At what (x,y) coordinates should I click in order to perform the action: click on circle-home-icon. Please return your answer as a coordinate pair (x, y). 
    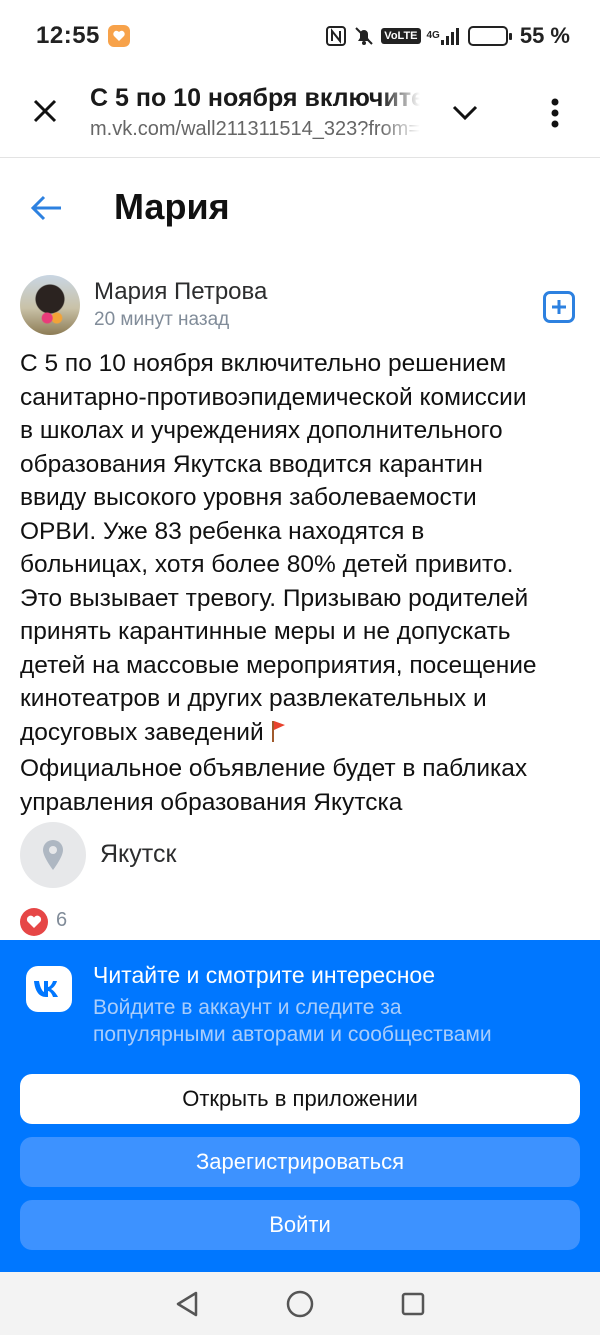
    Looking at the image, I should click on (300, 1303).